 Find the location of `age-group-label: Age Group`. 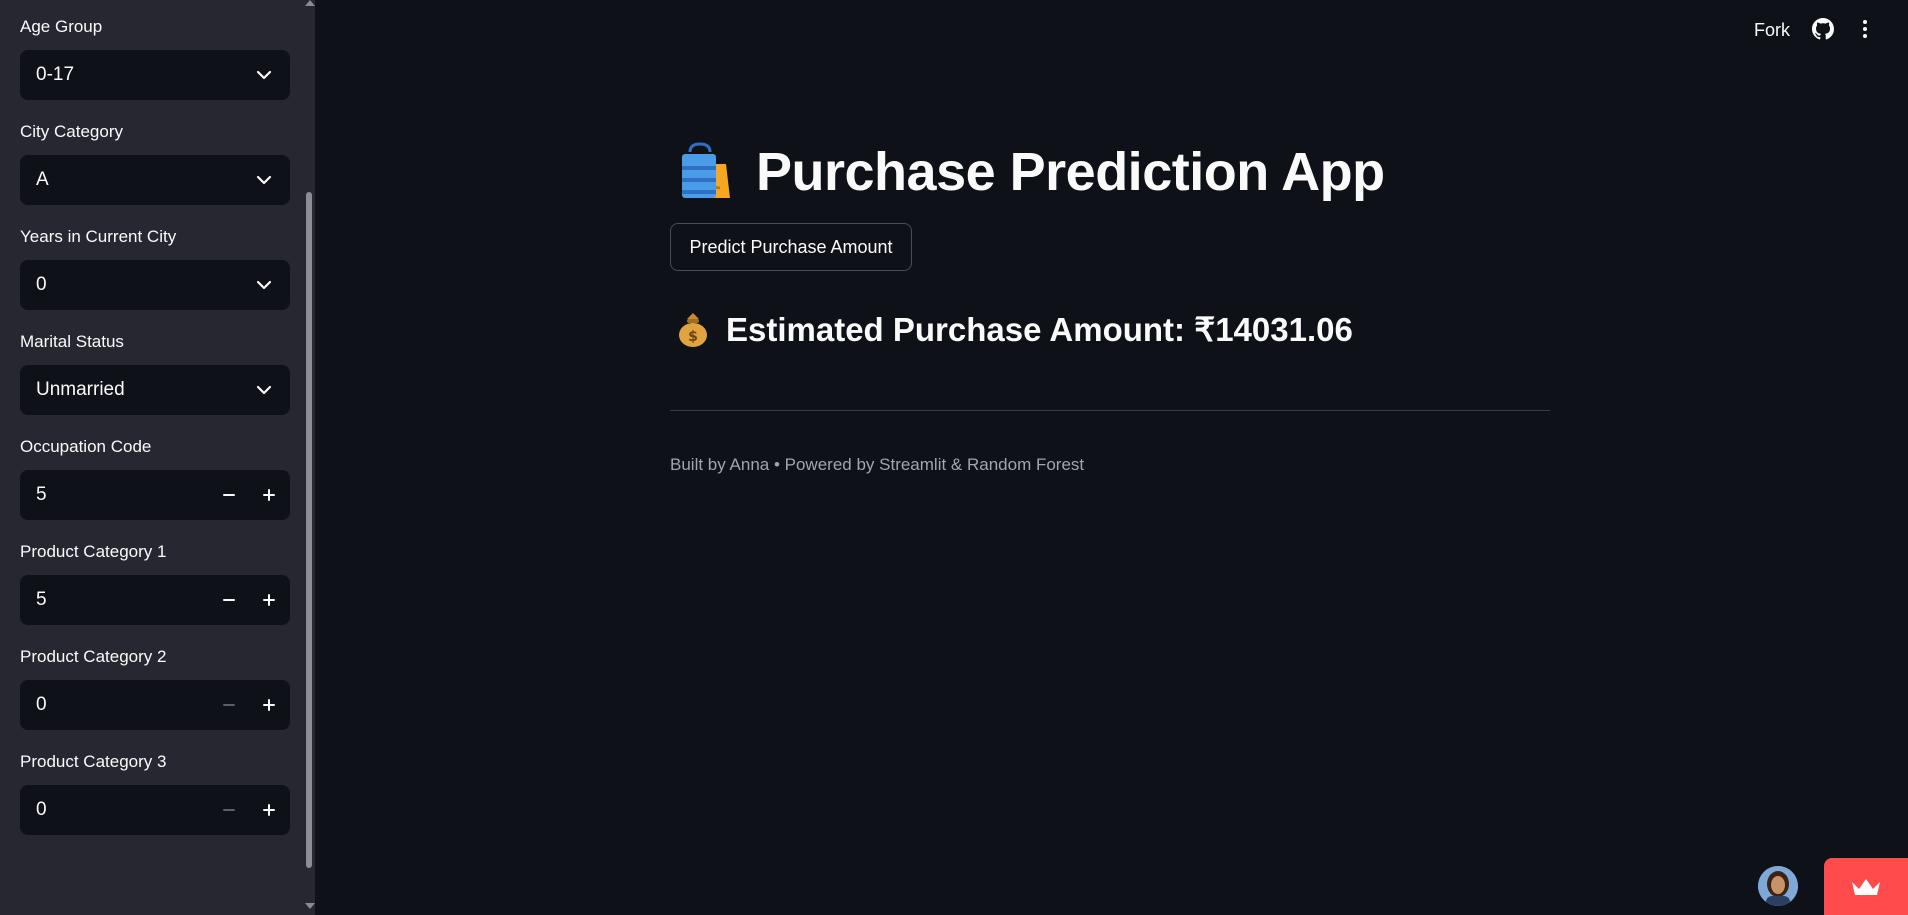

age-group-label: Age Group is located at coordinates (61, 26).